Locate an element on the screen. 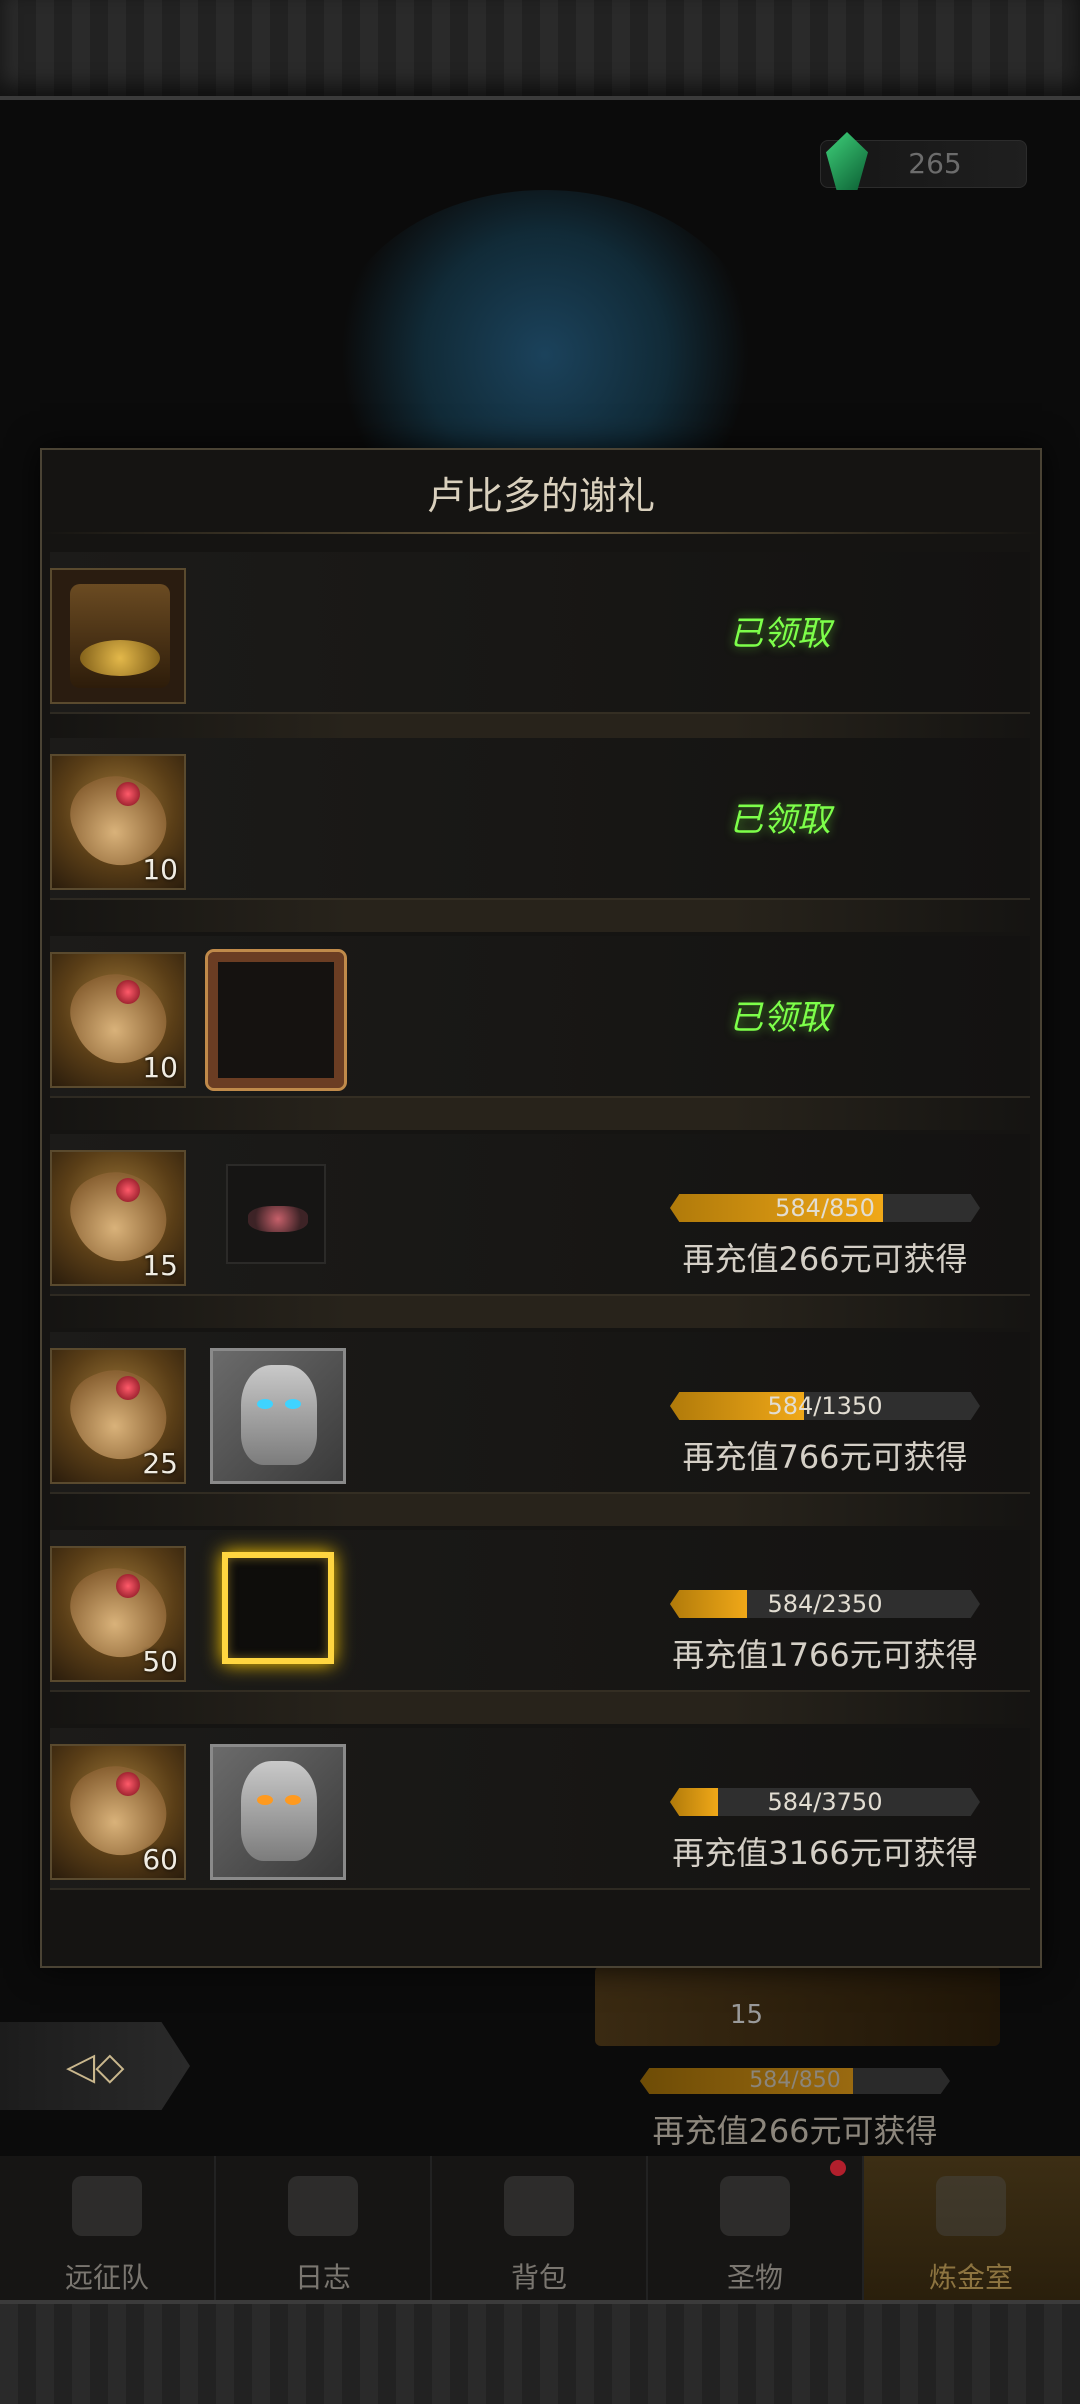 This screenshot has width=1080, height=2404. progress-text: 584/1350 is located at coordinates (825, 1406).